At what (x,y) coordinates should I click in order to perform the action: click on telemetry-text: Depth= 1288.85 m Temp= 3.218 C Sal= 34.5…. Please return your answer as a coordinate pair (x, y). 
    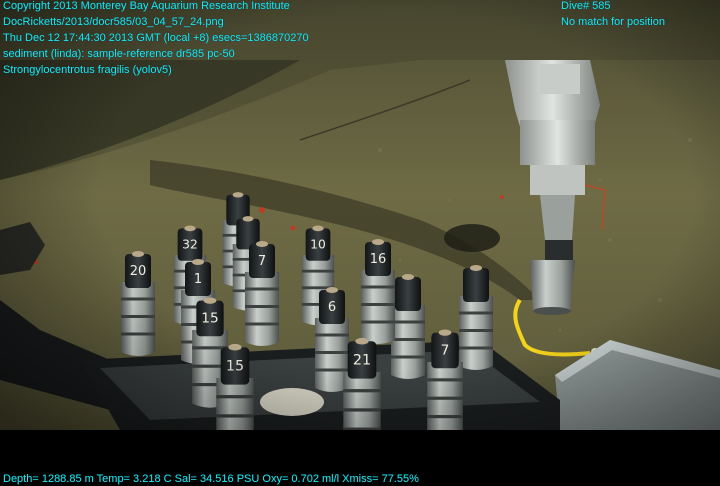
    Looking at the image, I should click on (211, 479).